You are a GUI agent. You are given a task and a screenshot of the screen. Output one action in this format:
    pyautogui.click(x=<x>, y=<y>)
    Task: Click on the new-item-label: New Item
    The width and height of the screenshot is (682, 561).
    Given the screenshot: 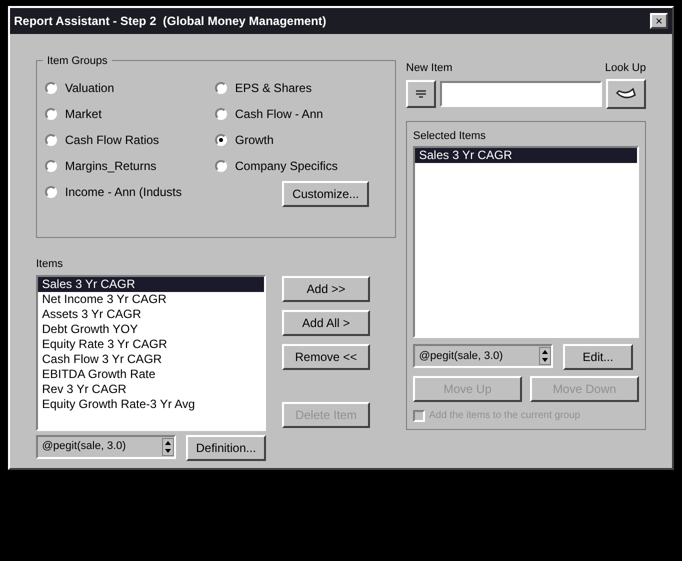 What is the action you would take?
    pyautogui.click(x=429, y=68)
    